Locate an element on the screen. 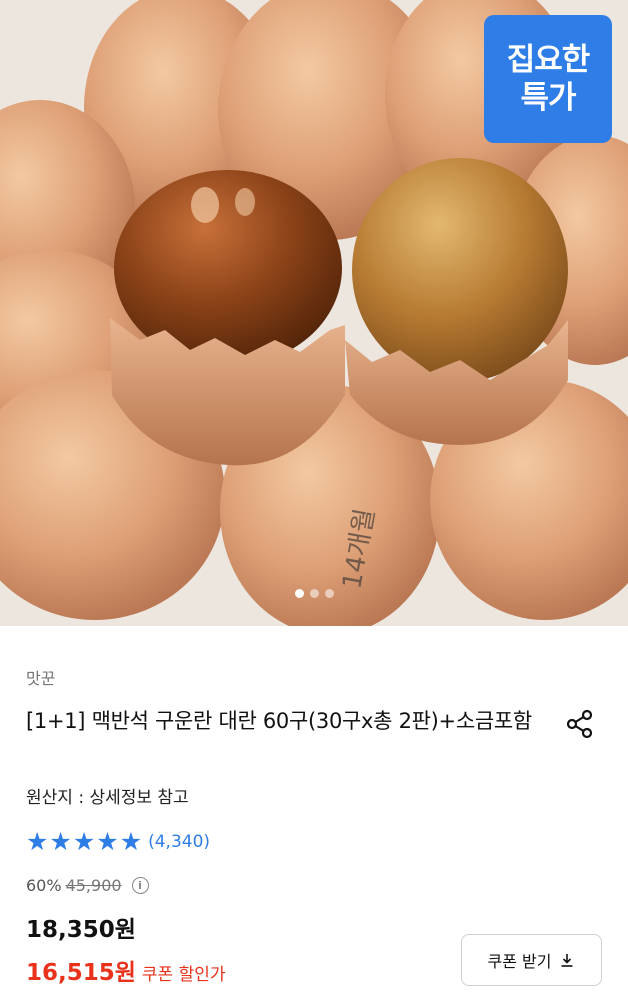 The width and height of the screenshot is (628, 1000). share-icon is located at coordinates (579, 724).